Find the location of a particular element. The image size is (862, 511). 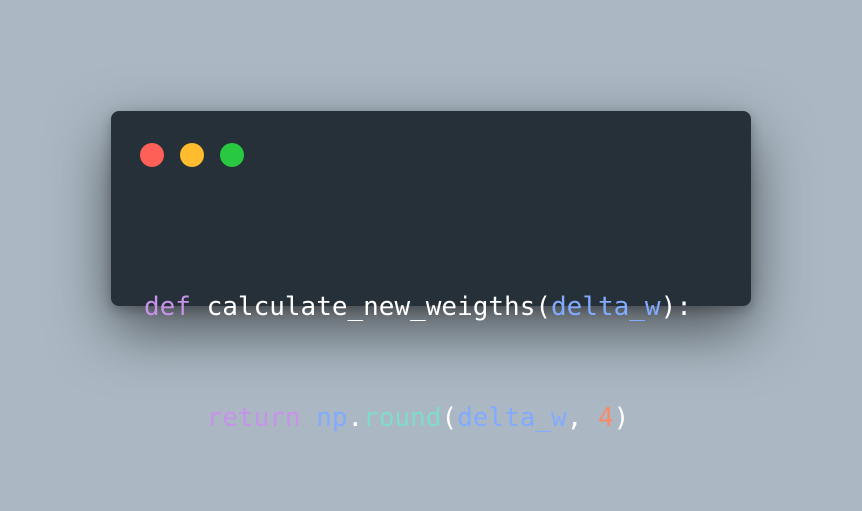

window-controls is located at coordinates (192, 155).